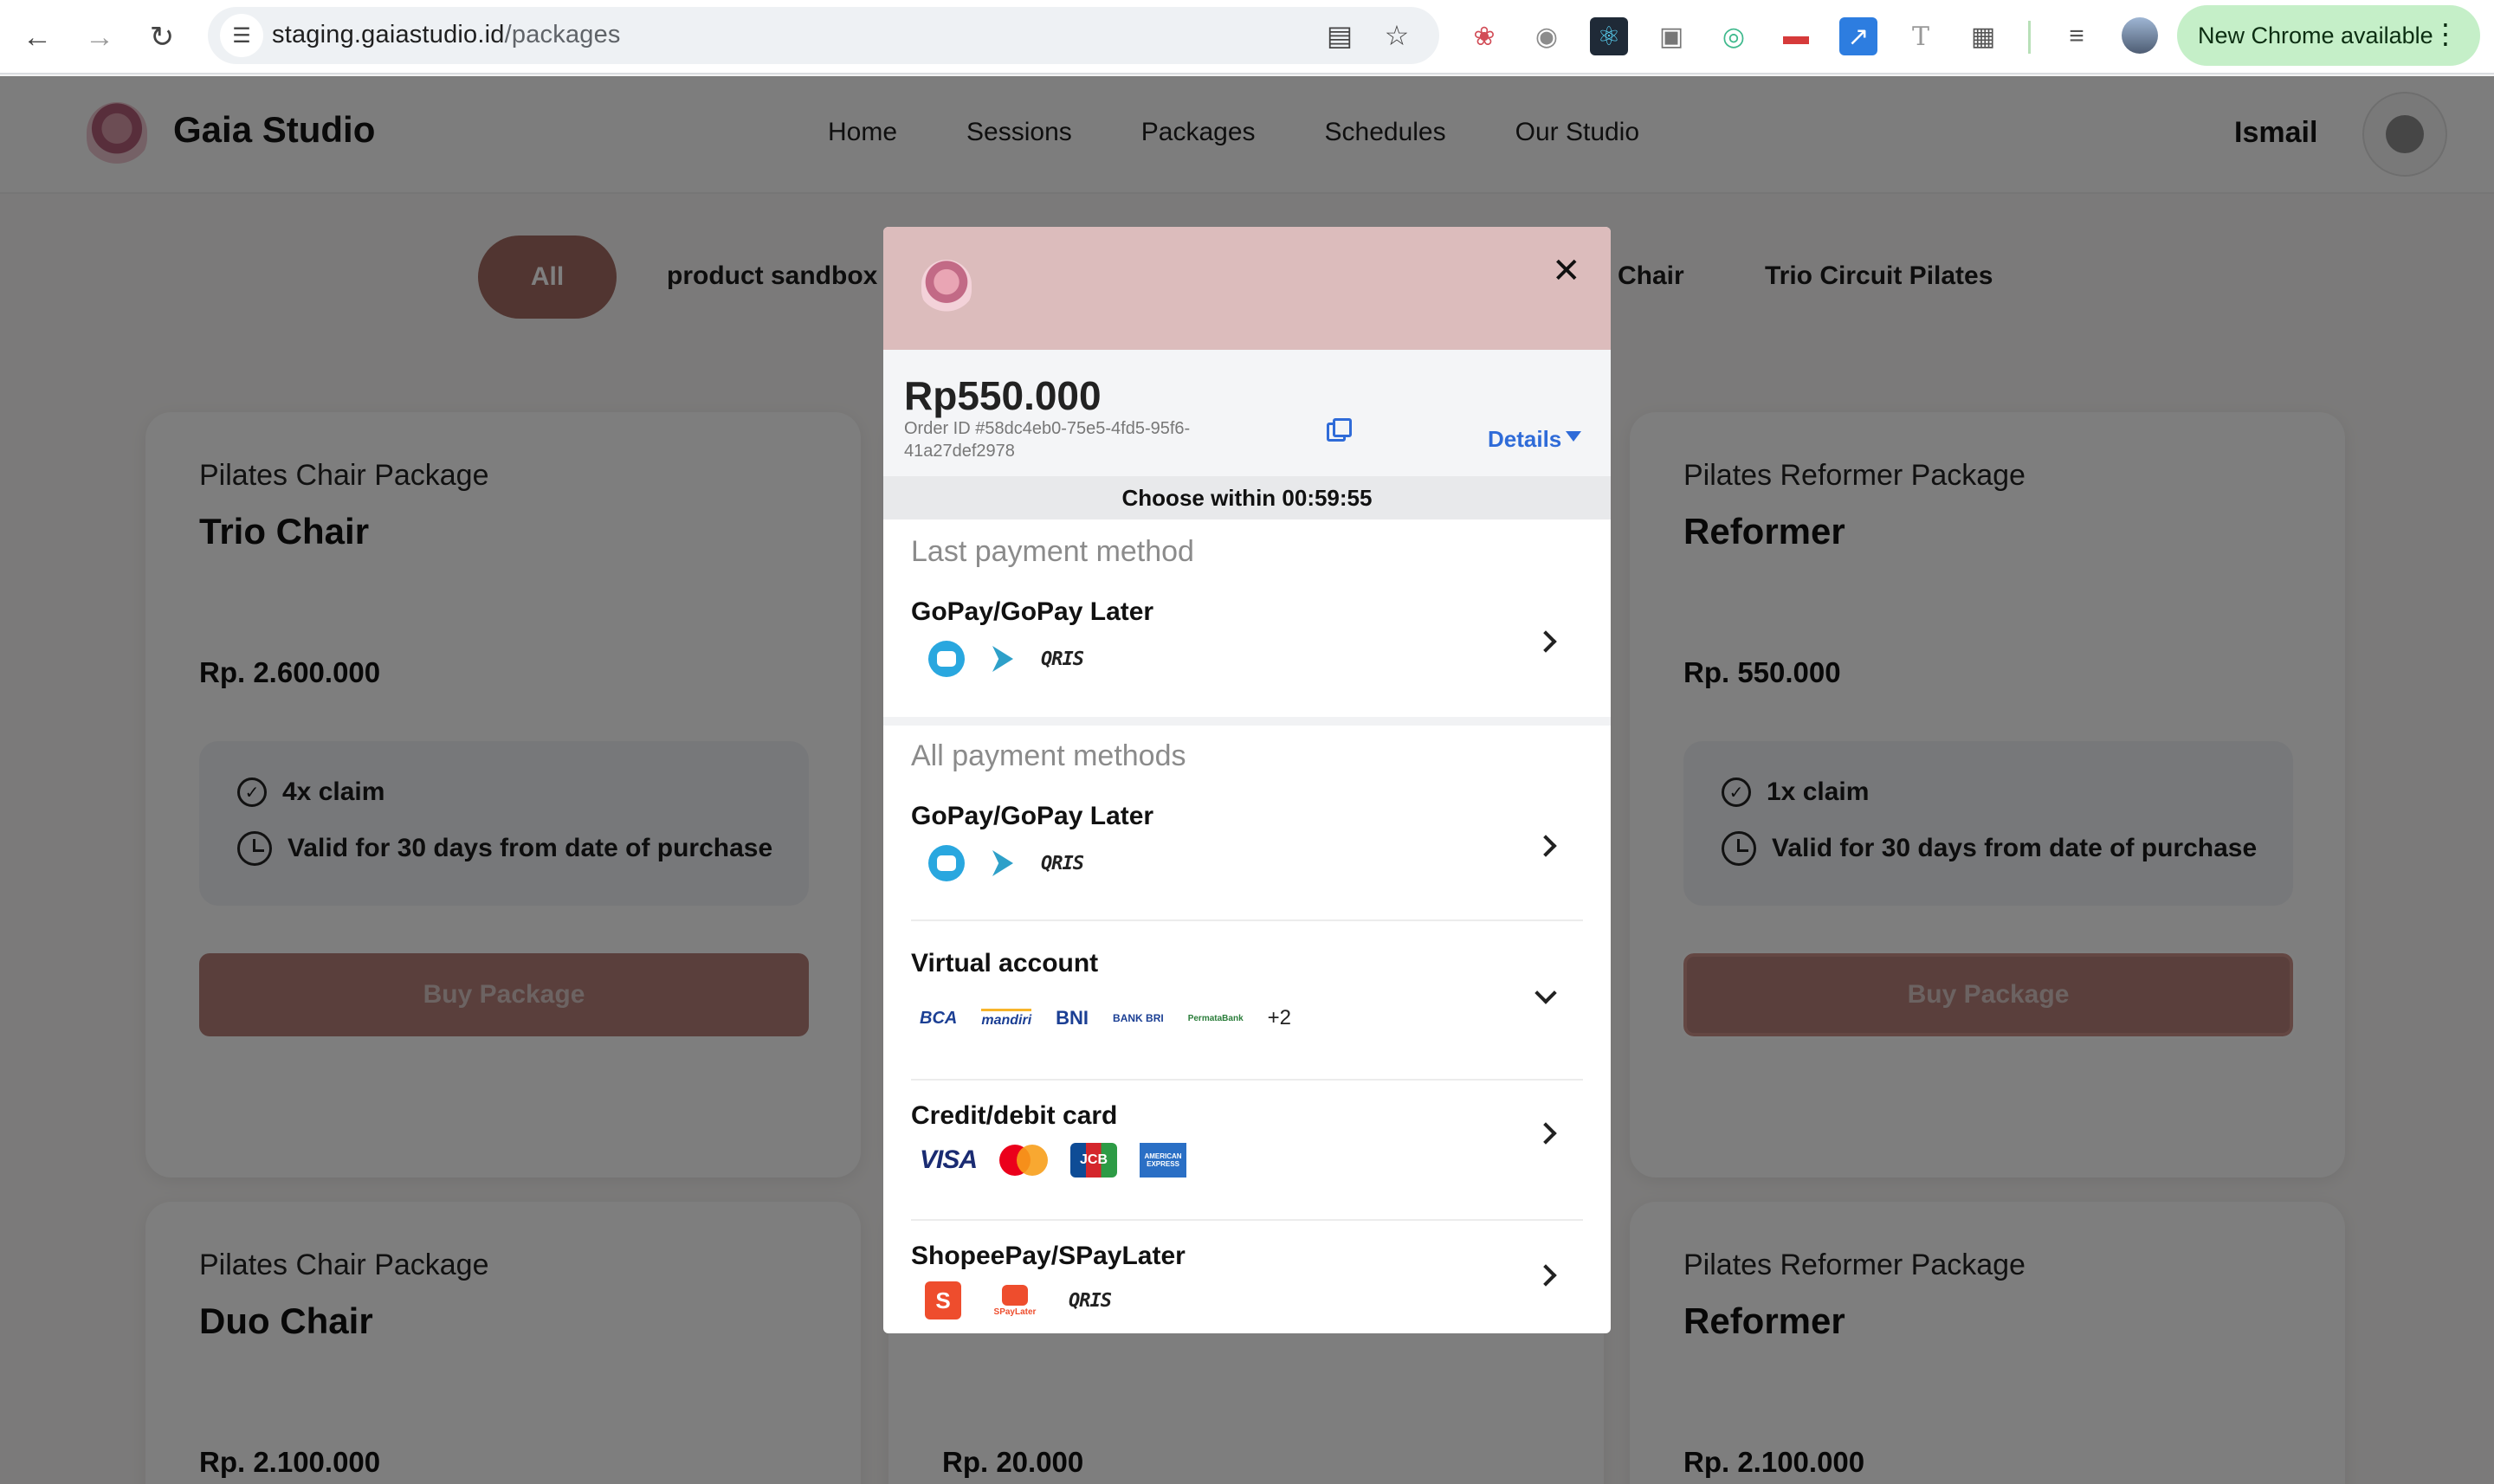  Describe the element at coordinates (1053, 1160) in the screenshot. I see `method-logos: VISA JCB AMERICAN EXPRESS` at that location.